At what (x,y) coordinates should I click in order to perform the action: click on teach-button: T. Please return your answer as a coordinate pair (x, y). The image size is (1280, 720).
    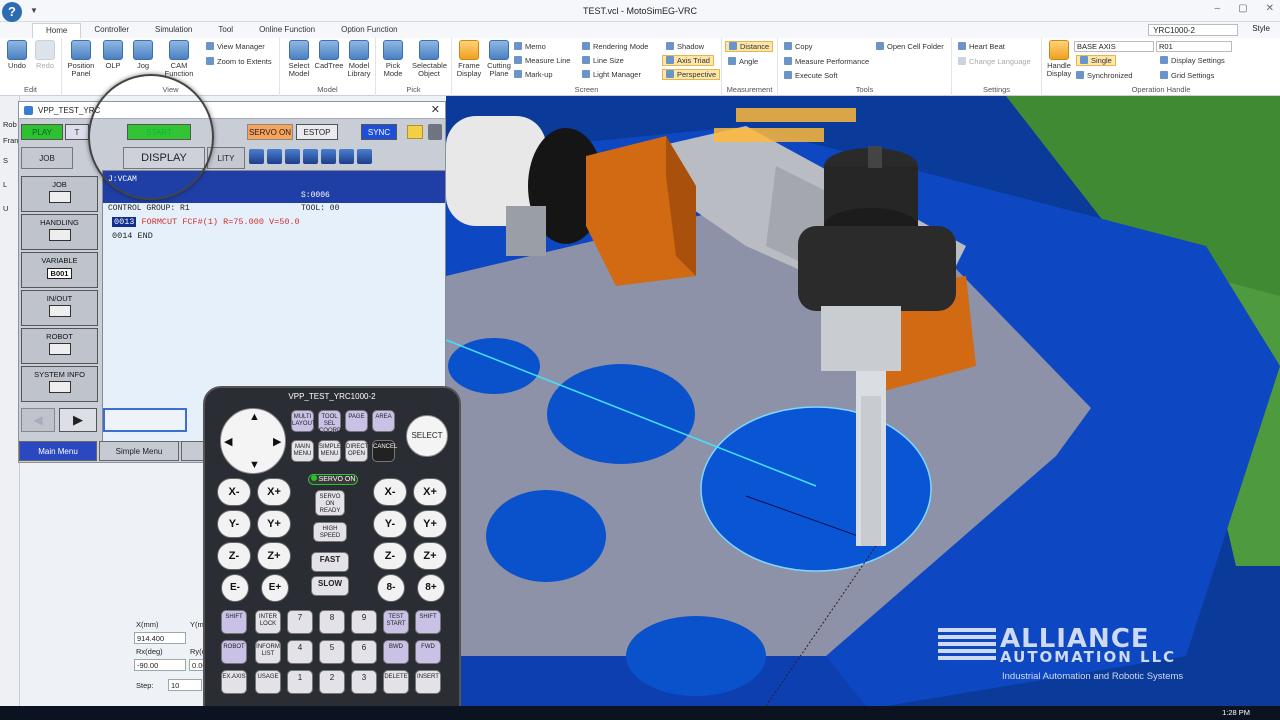
    Looking at the image, I should click on (77, 132).